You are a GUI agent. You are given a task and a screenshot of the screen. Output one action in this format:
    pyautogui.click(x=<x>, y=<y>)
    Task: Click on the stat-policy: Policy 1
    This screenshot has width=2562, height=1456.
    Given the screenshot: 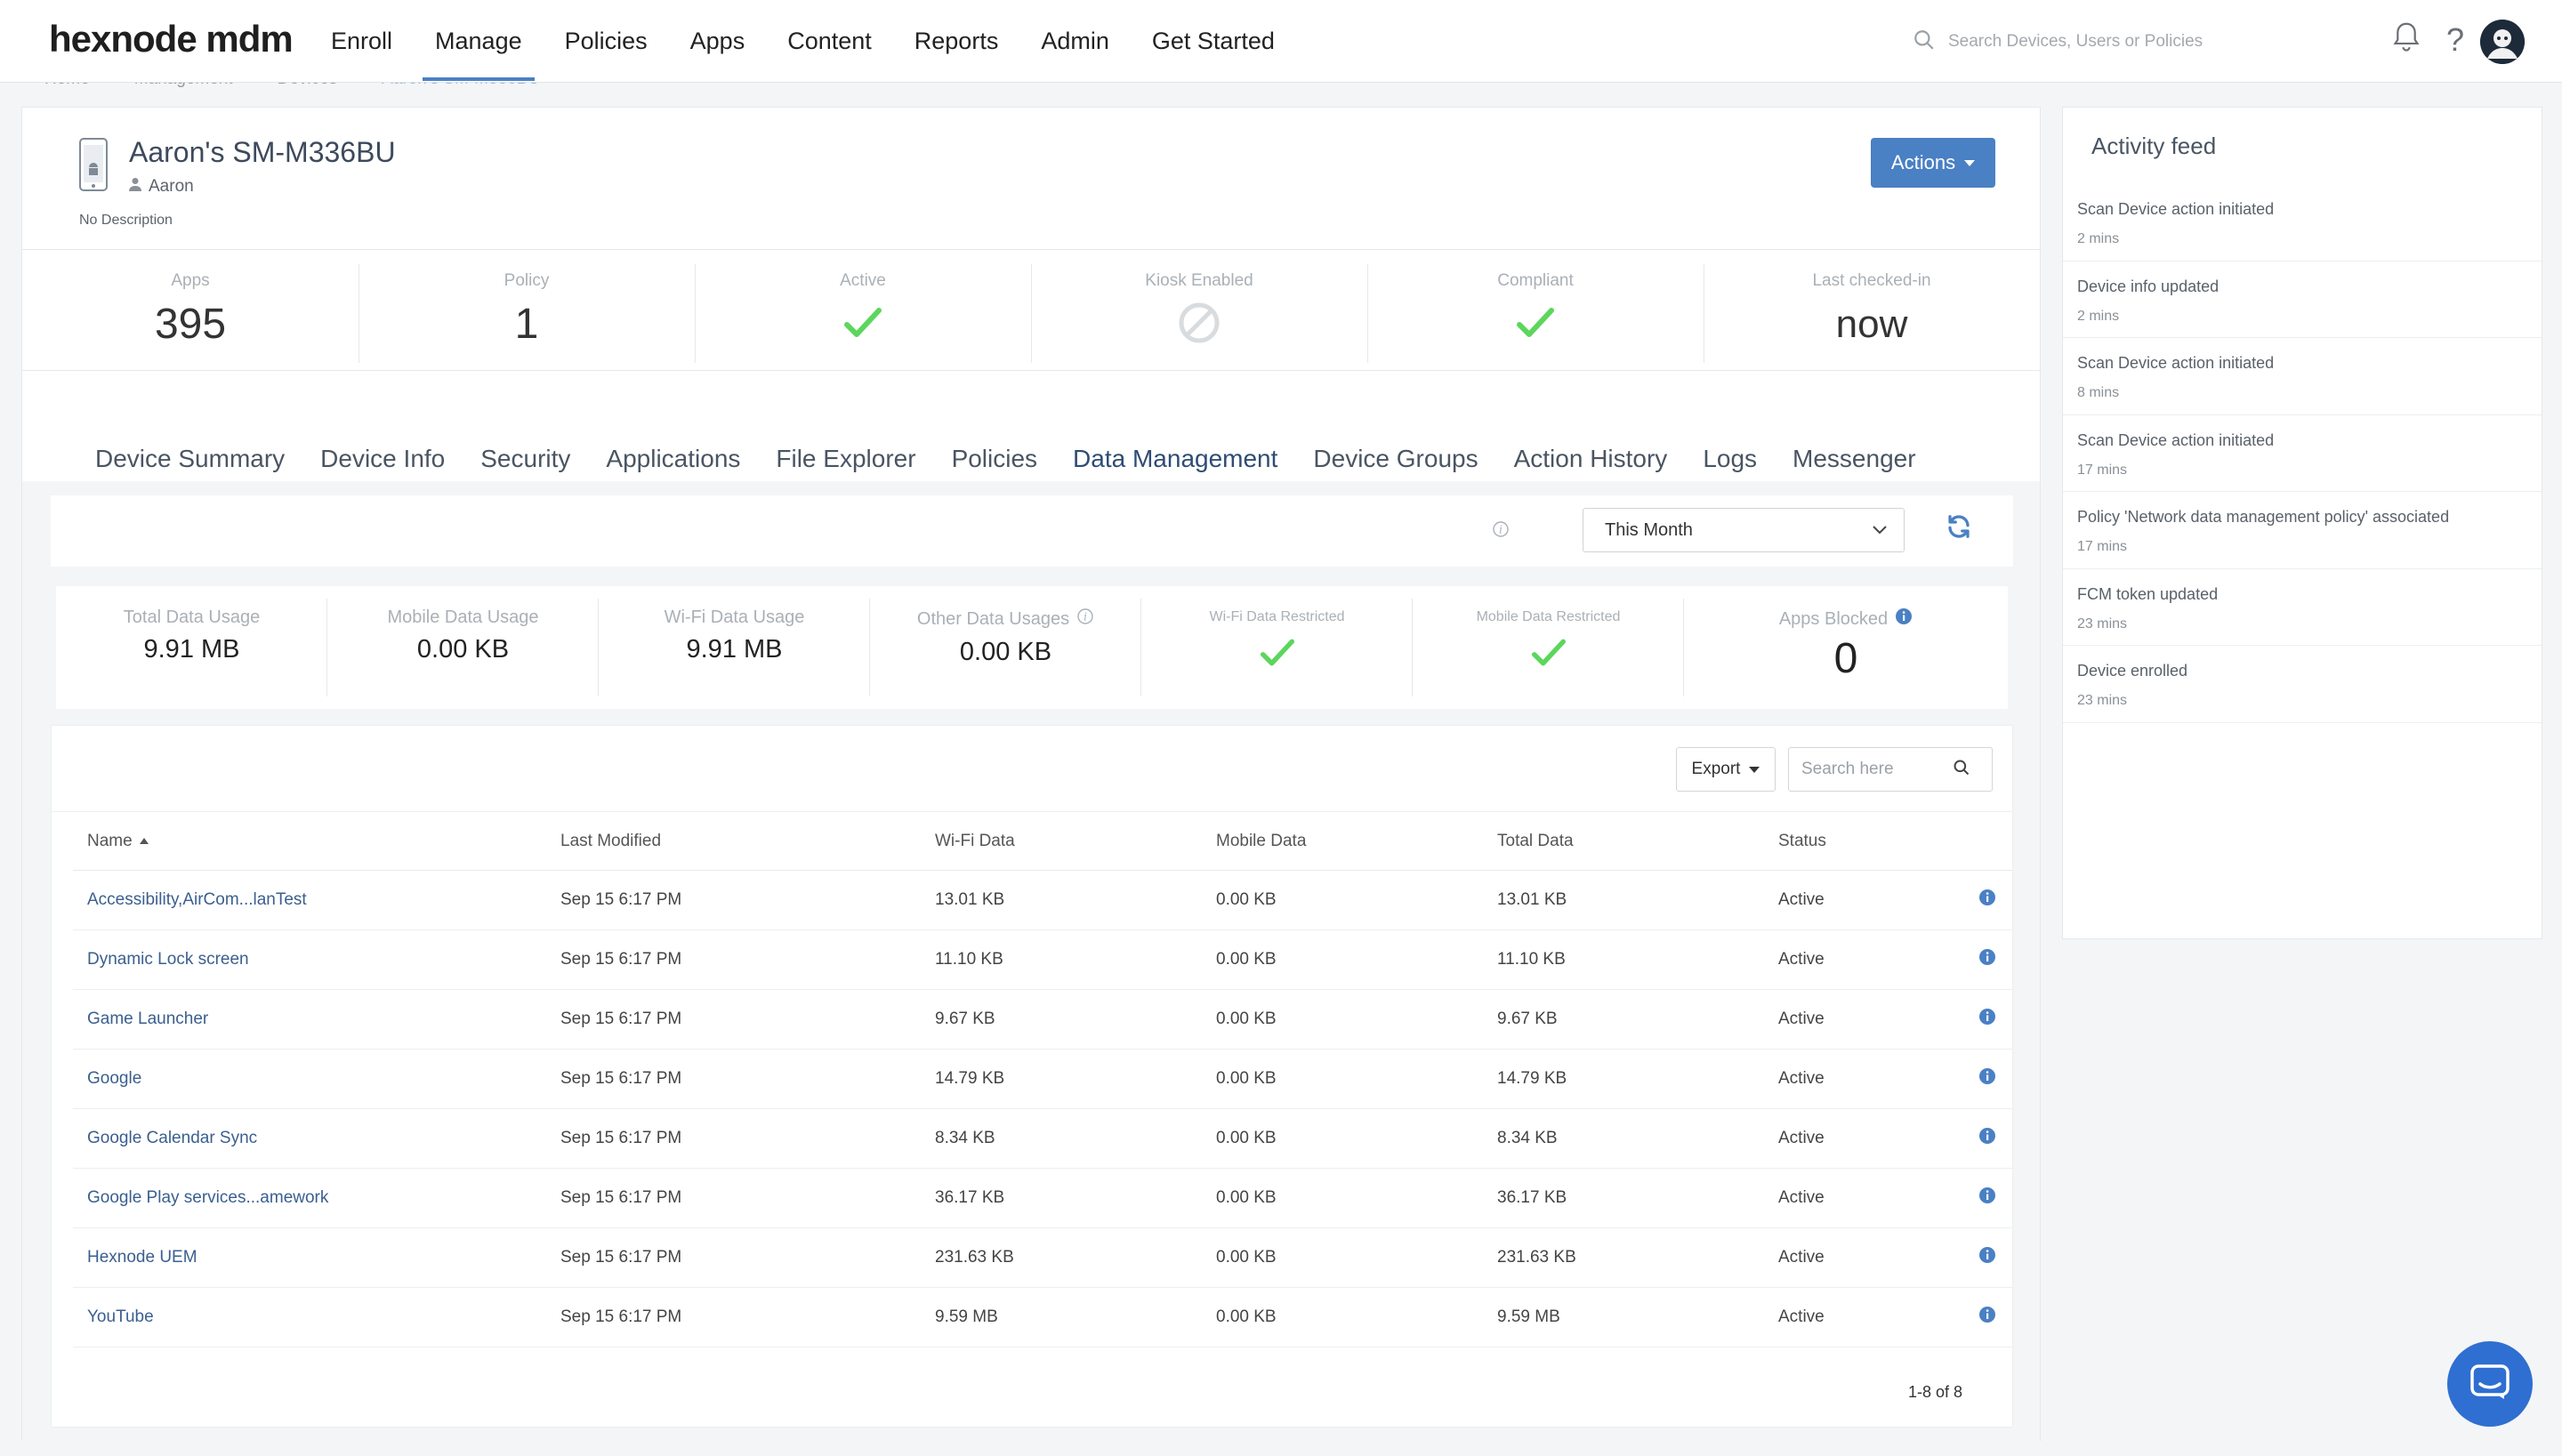 What is the action you would take?
    pyautogui.click(x=527, y=310)
    